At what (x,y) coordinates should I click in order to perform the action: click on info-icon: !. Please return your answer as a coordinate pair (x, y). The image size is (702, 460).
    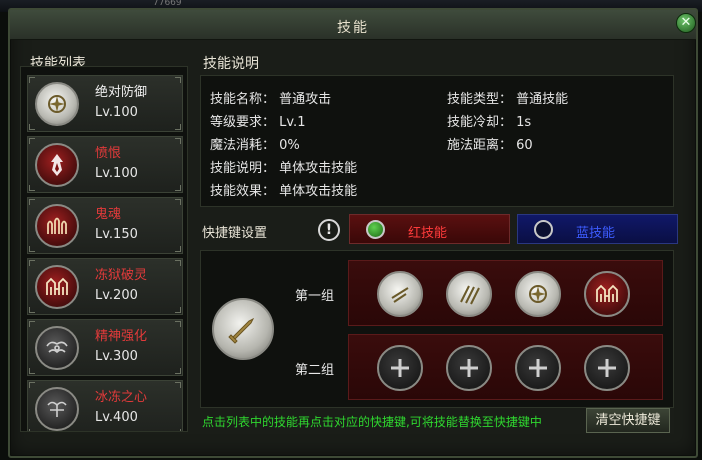
    Looking at the image, I should click on (329, 230).